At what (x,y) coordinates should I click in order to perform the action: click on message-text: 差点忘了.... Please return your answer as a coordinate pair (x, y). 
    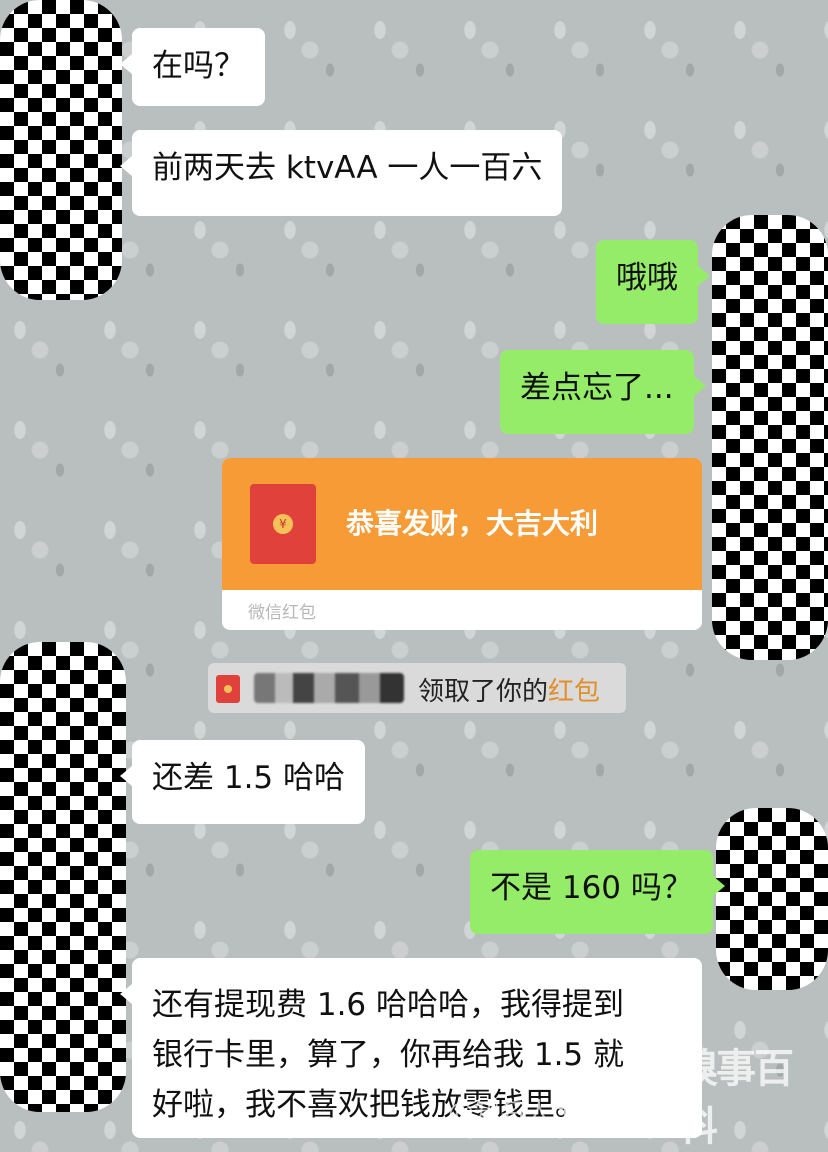
    Looking at the image, I should click on (597, 388).